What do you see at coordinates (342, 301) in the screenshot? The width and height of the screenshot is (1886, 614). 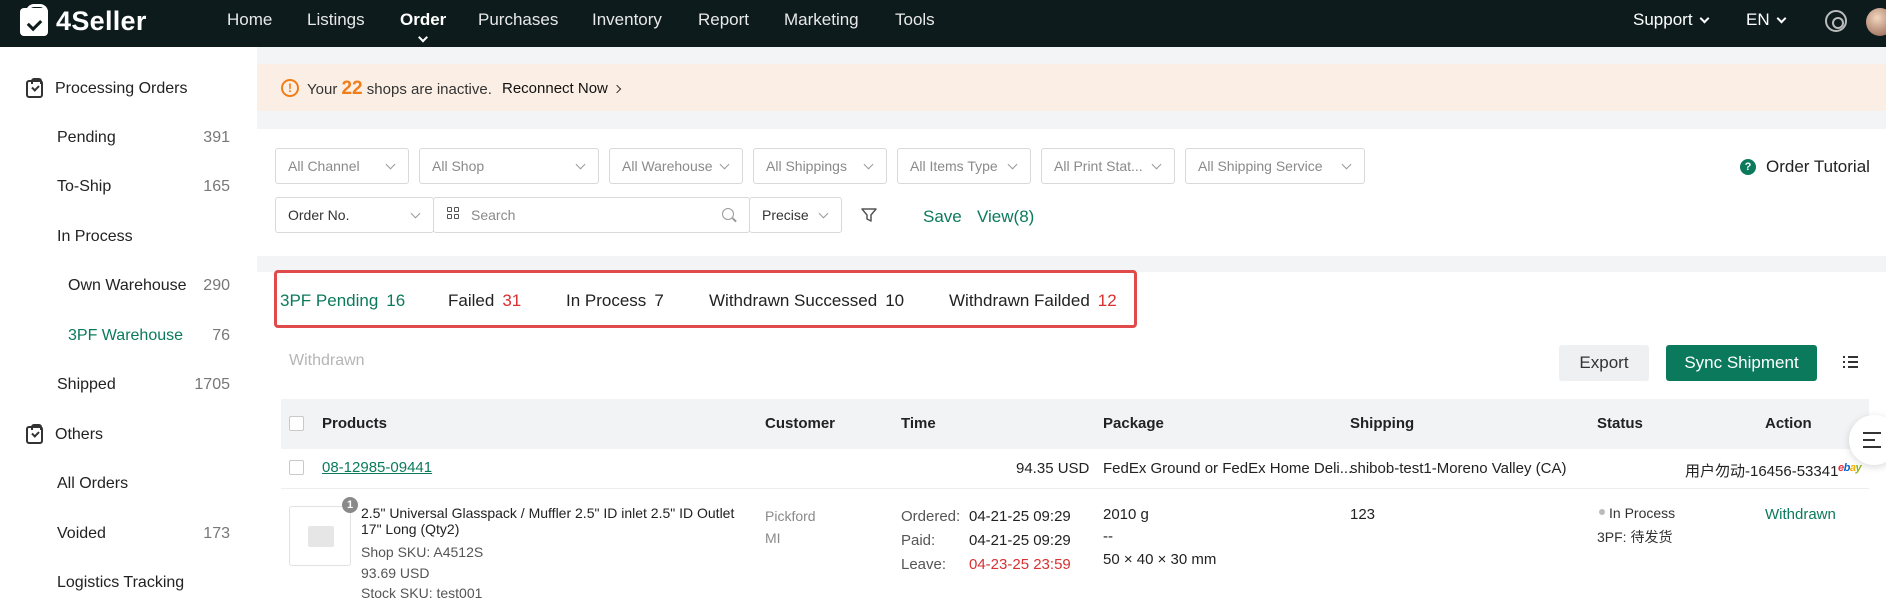 I see `tab-3pf-pending: 3PF Pending 16` at bounding box center [342, 301].